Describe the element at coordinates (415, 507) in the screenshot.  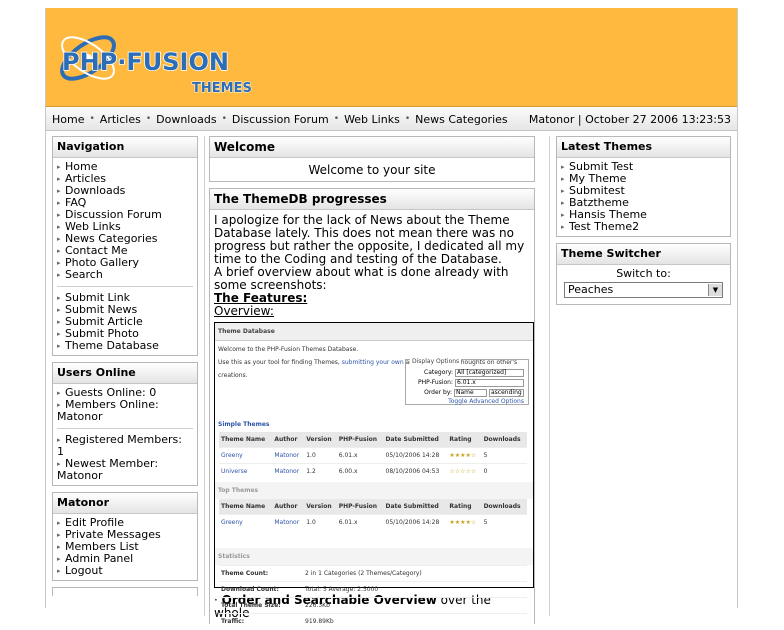
I see `column-header: Date Submitted` at that location.